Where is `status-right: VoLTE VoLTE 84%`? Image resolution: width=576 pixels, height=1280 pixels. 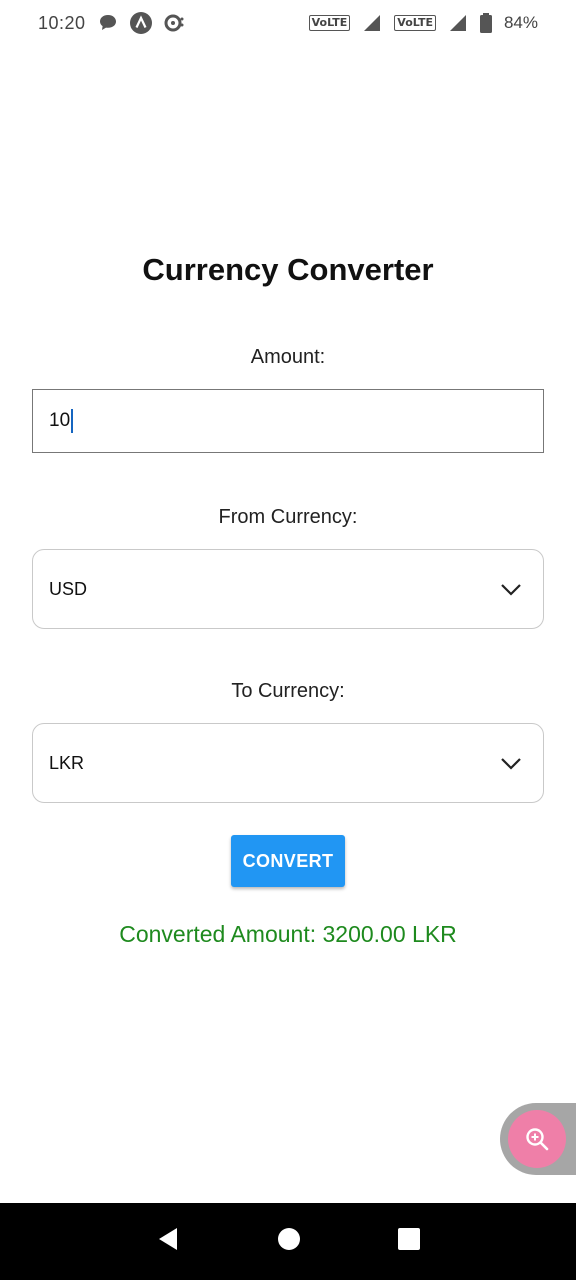
status-right: VoLTE VoLTE 84% is located at coordinates (423, 23).